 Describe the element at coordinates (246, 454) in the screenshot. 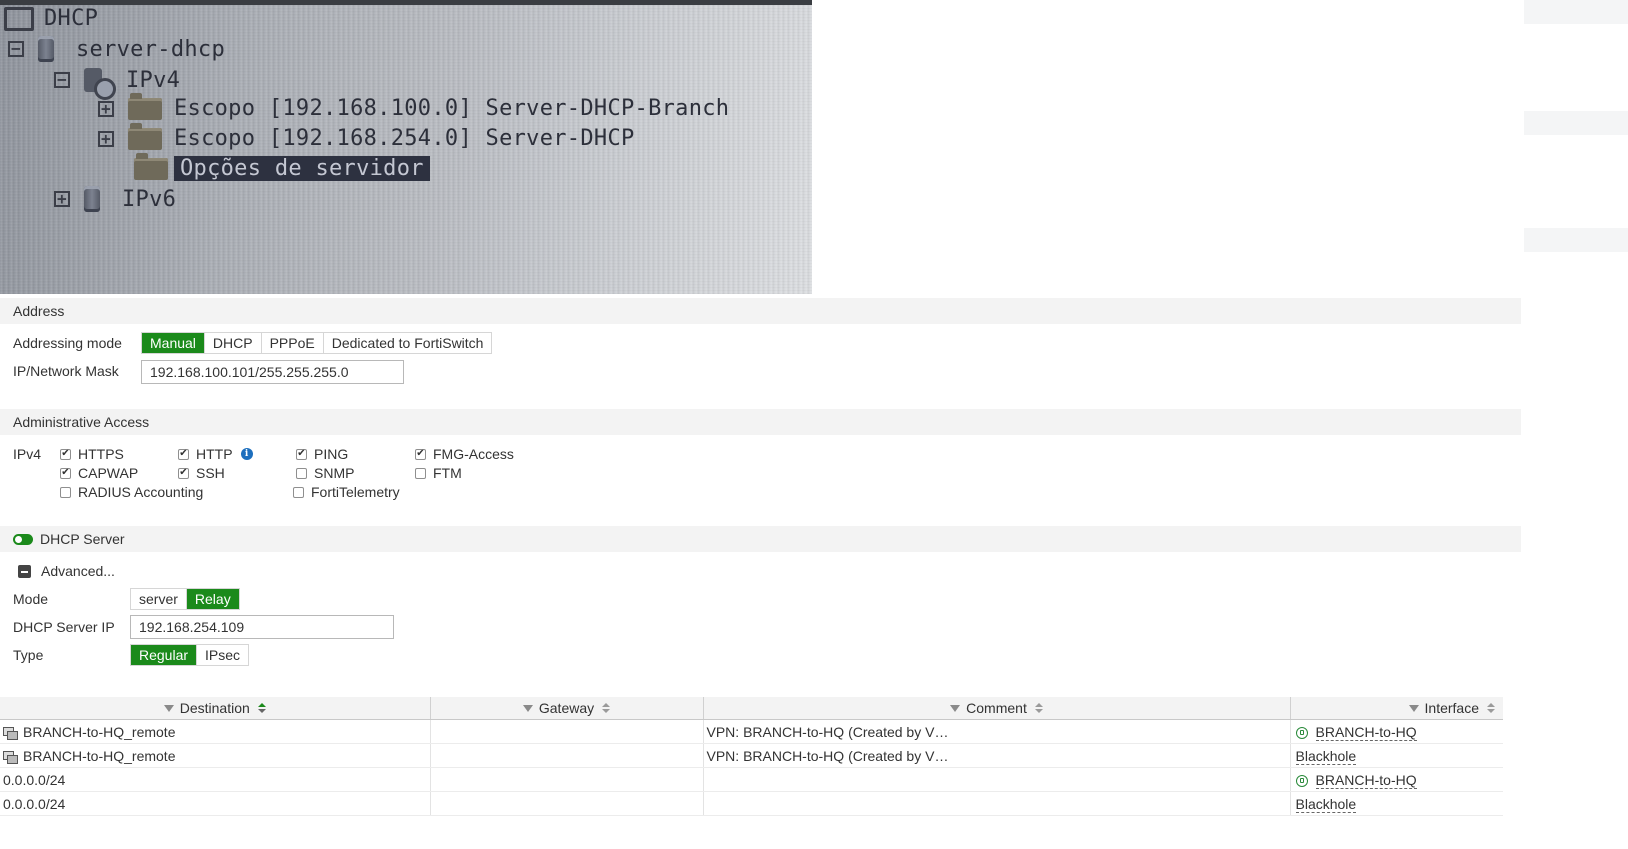

I see `info-icon: i` at that location.